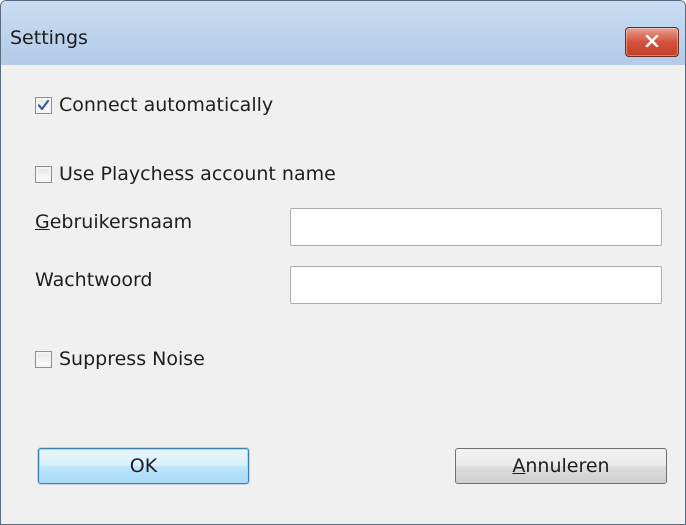 The image size is (686, 525). What do you see at coordinates (476, 285) in the screenshot?
I see `password-input` at bounding box center [476, 285].